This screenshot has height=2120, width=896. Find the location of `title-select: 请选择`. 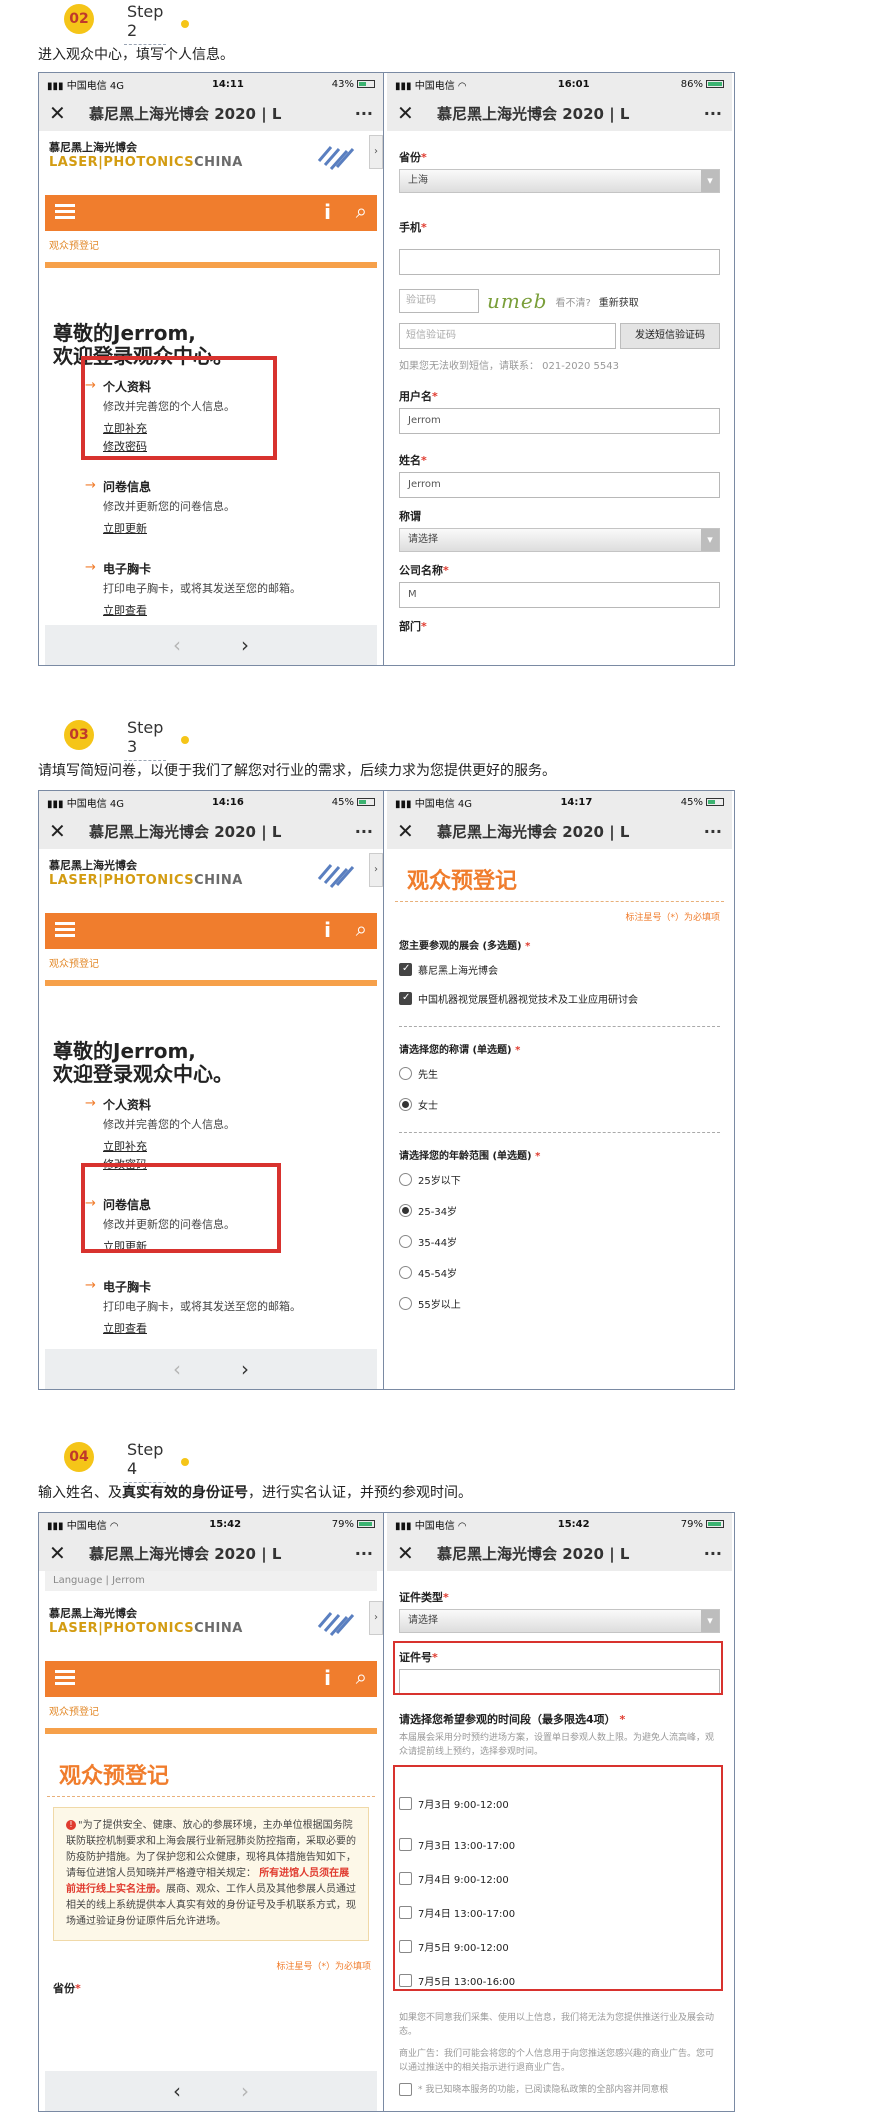

title-select: 请选择 is located at coordinates (559, 540).